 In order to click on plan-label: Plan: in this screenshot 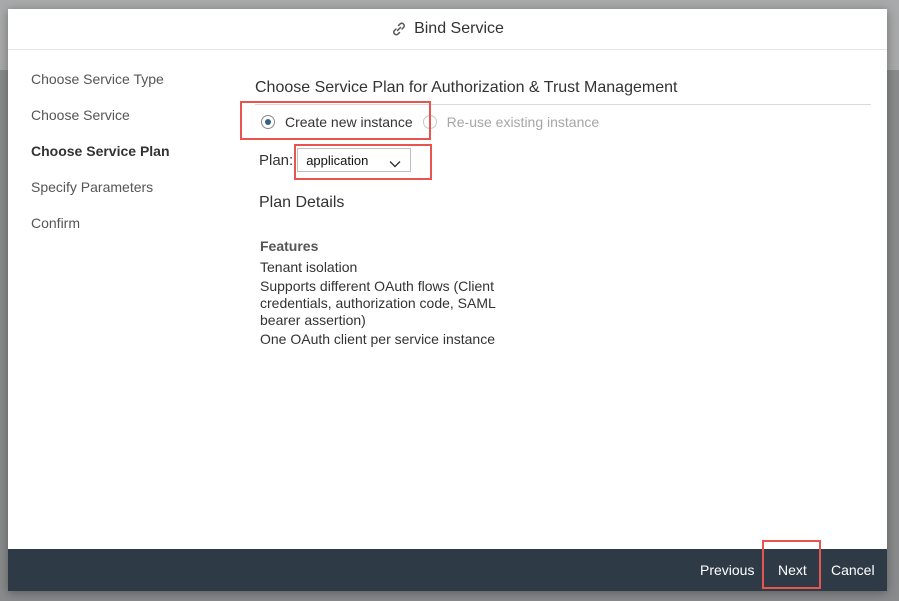, I will do `click(276, 160)`.